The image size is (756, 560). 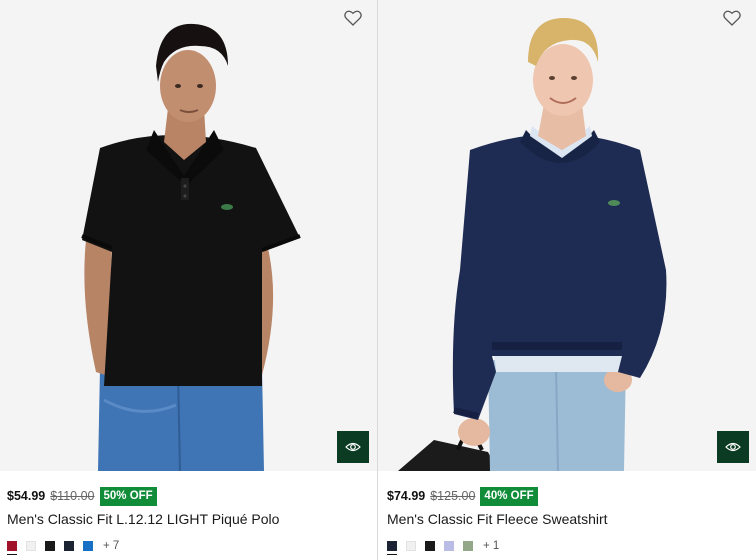 I want to click on discount-badge: 40% OFF, so click(x=509, y=496).